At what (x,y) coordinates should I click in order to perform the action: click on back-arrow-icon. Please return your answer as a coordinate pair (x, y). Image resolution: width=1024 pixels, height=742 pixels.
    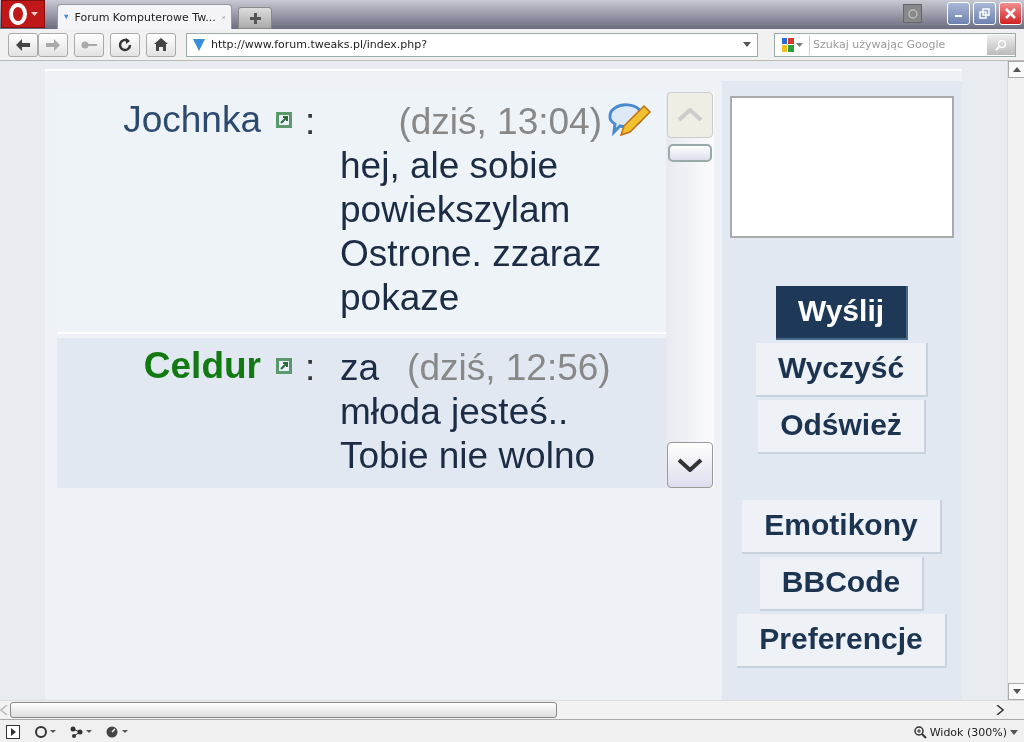
    Looking at the image, I should click on (23, 44).